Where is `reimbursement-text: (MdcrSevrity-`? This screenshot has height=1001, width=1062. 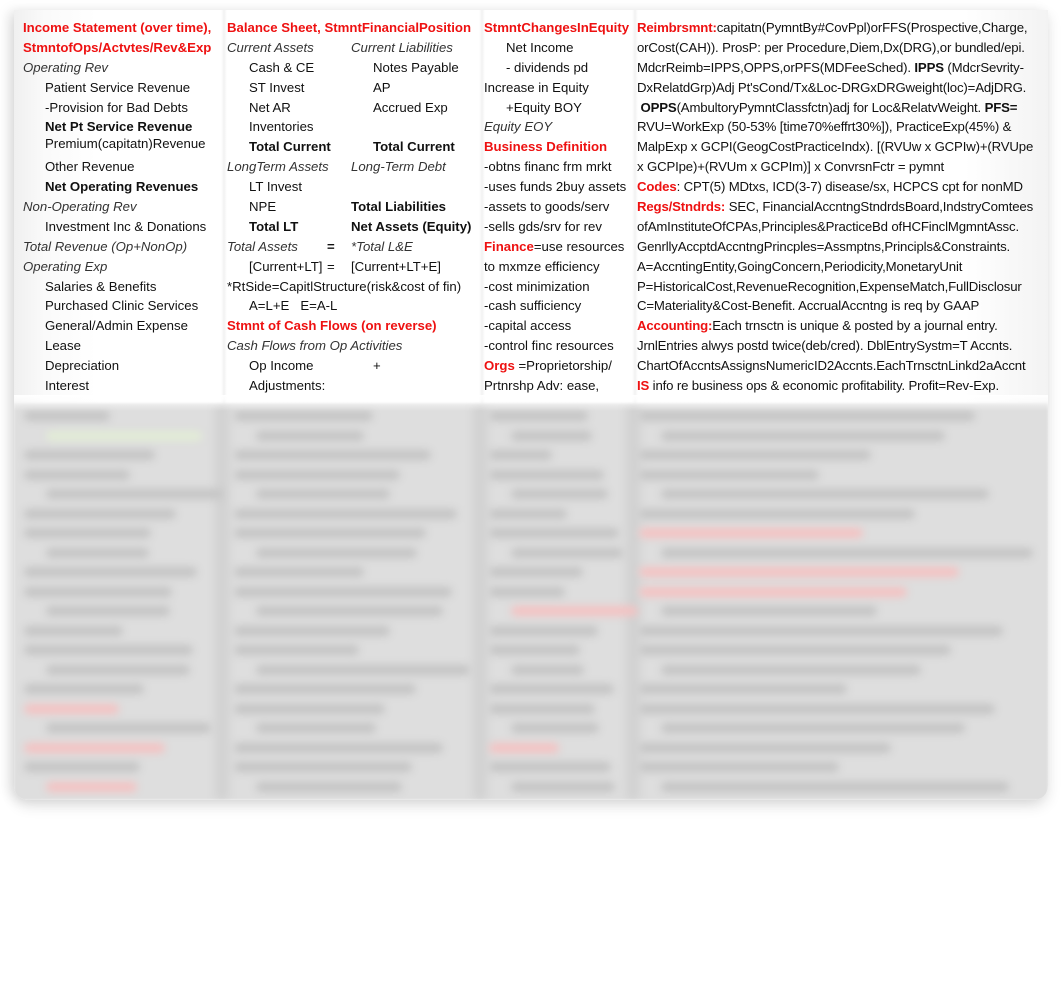 reimbursement-text: (MdcrSevrity- is located at coordinates (983, 67).